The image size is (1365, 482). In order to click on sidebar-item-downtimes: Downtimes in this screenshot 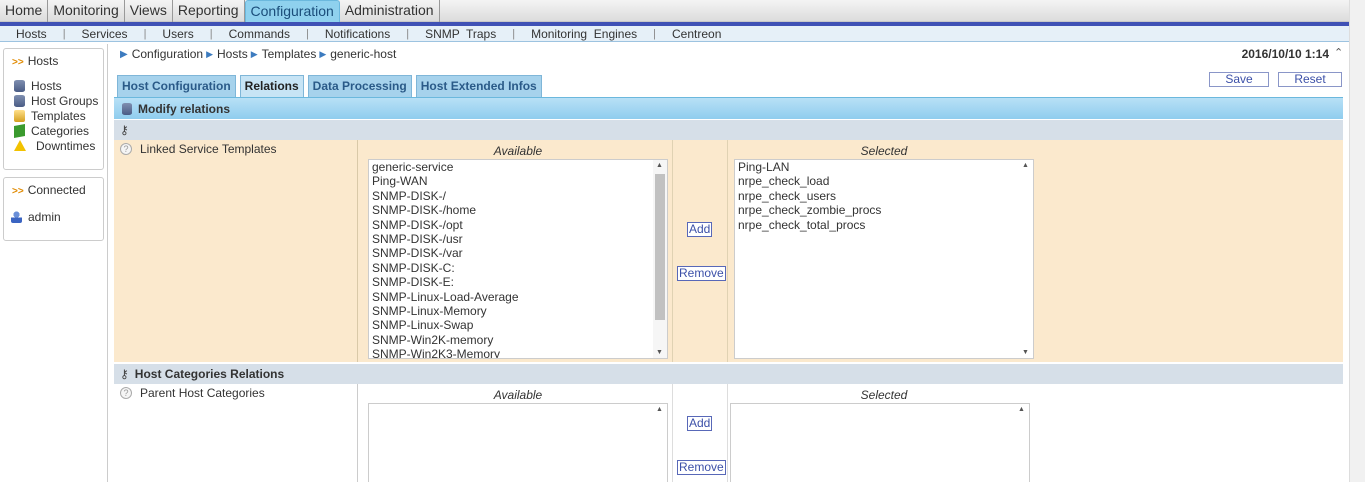, I will do `click(54, 145)`.